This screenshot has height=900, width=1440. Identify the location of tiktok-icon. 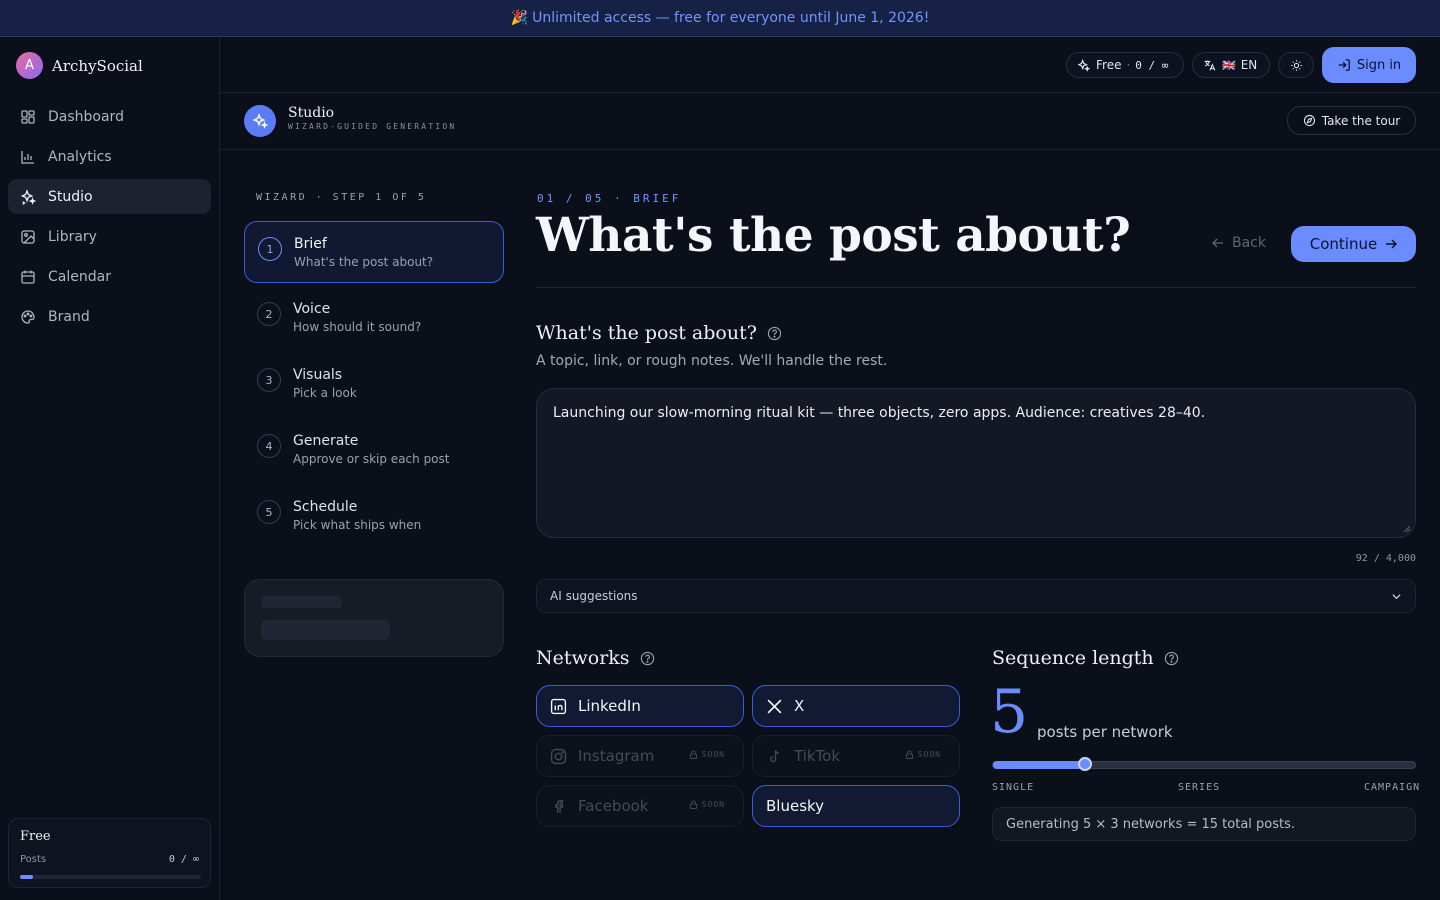
(774, 756).